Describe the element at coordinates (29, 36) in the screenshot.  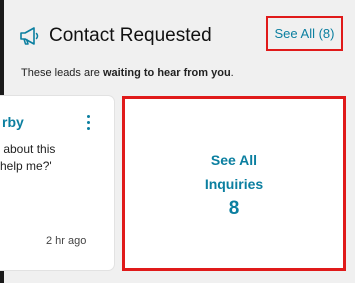
I see `megaphone-icon` at that location.